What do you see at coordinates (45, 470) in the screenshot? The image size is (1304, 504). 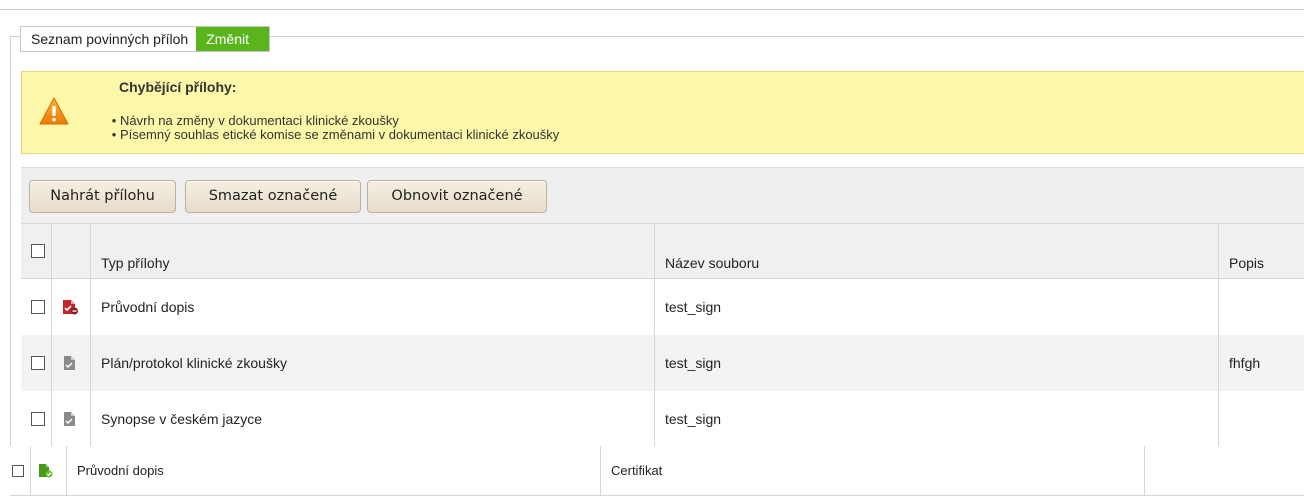 I see `signed-document-green-icon` at bounding box center [45, 470].